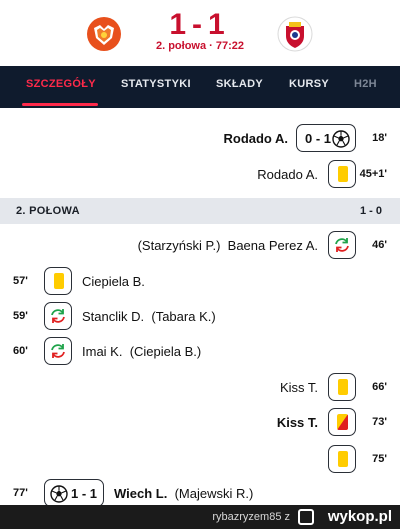 The width and height of the screenshot is (400, 529). I want to click on goal-score-box: 1 - 1, so click(74, 493).